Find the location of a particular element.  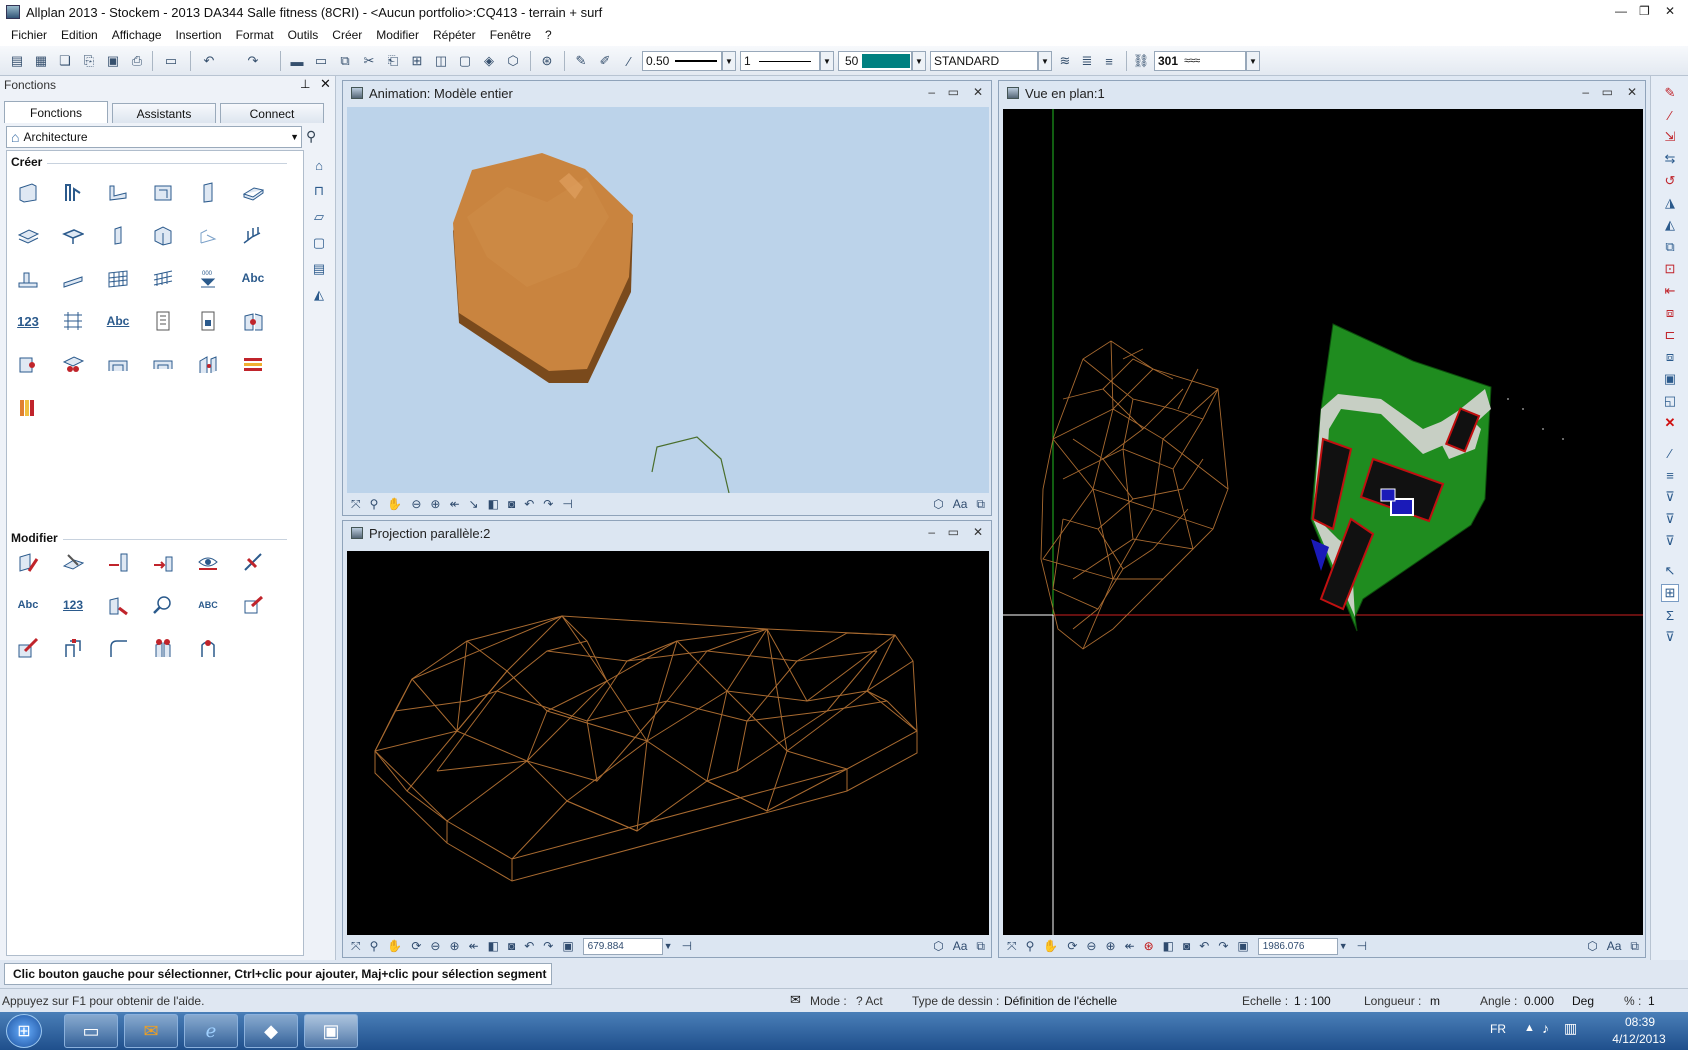

convert-icon is located at coordinates (28, 648).